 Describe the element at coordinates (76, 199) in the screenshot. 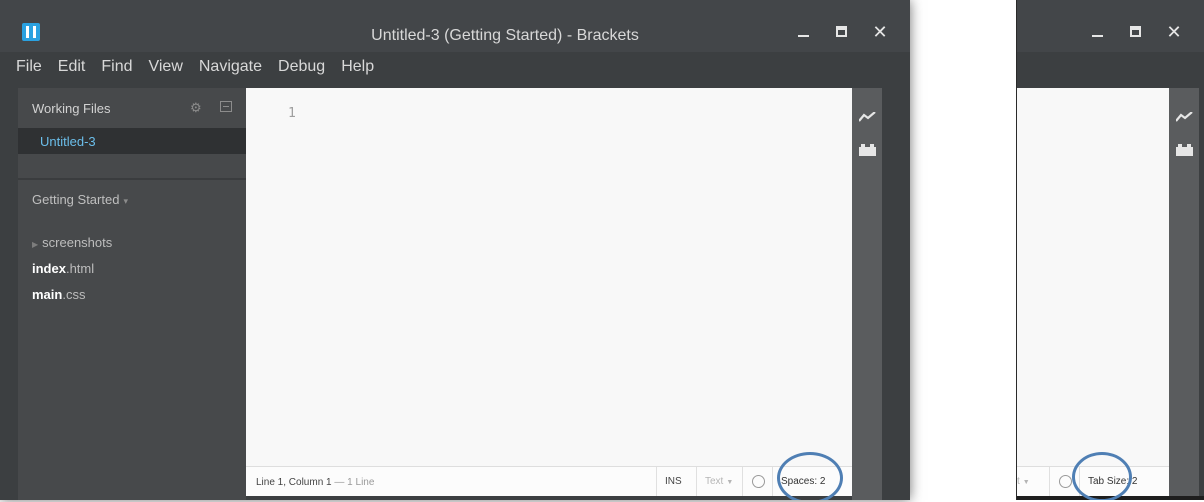

I see `project-title: Getting Started` at that location.